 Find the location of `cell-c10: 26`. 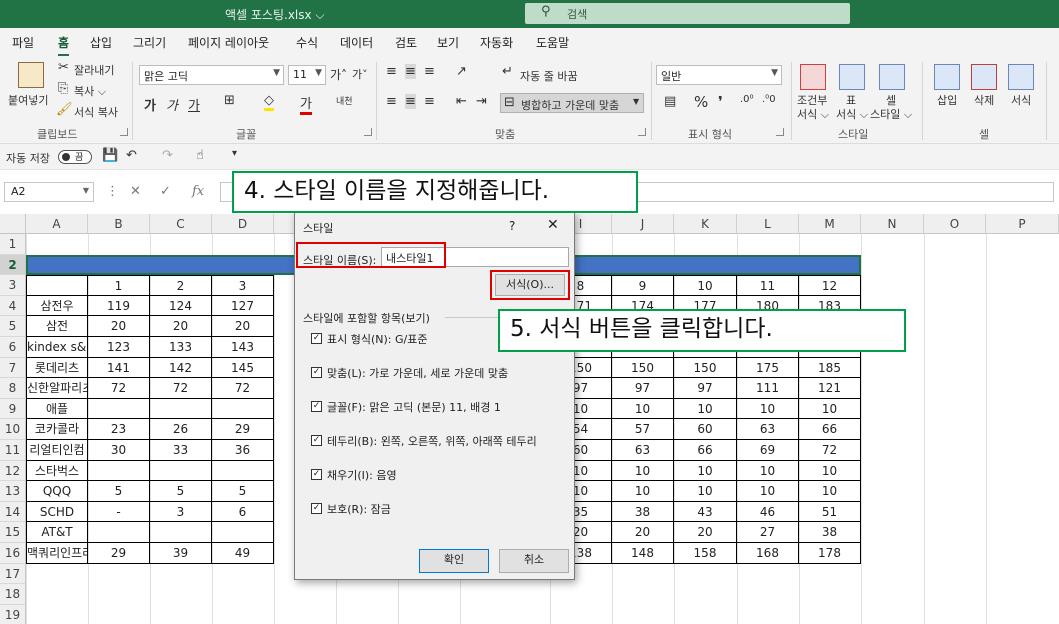

cell-c10: 26 is located at coordinates (181, 429).